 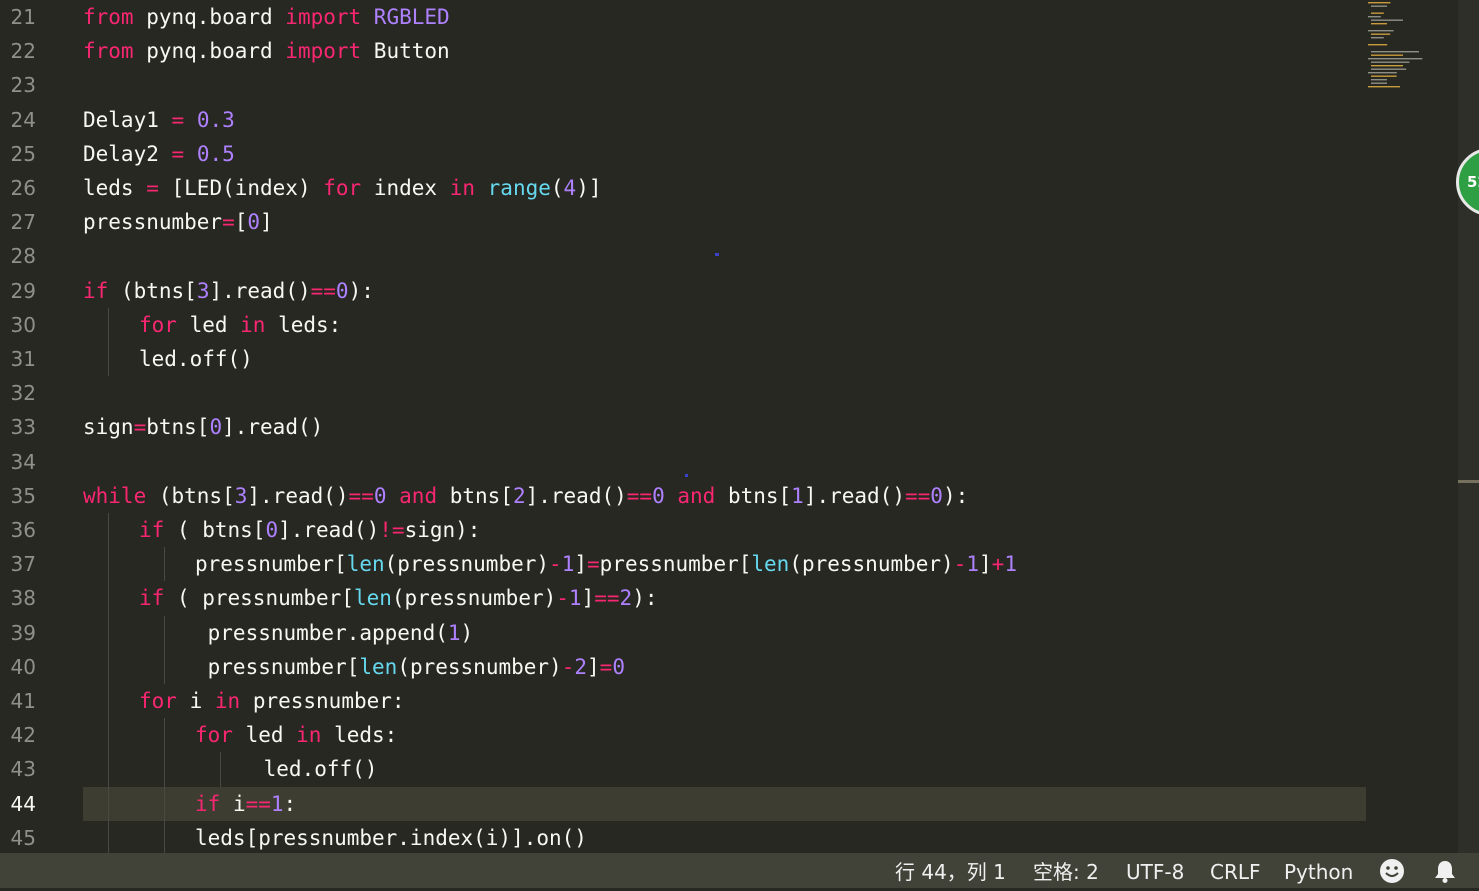 I want to click on code-line: 42 for led in leds:, so click(x=683, y=735).